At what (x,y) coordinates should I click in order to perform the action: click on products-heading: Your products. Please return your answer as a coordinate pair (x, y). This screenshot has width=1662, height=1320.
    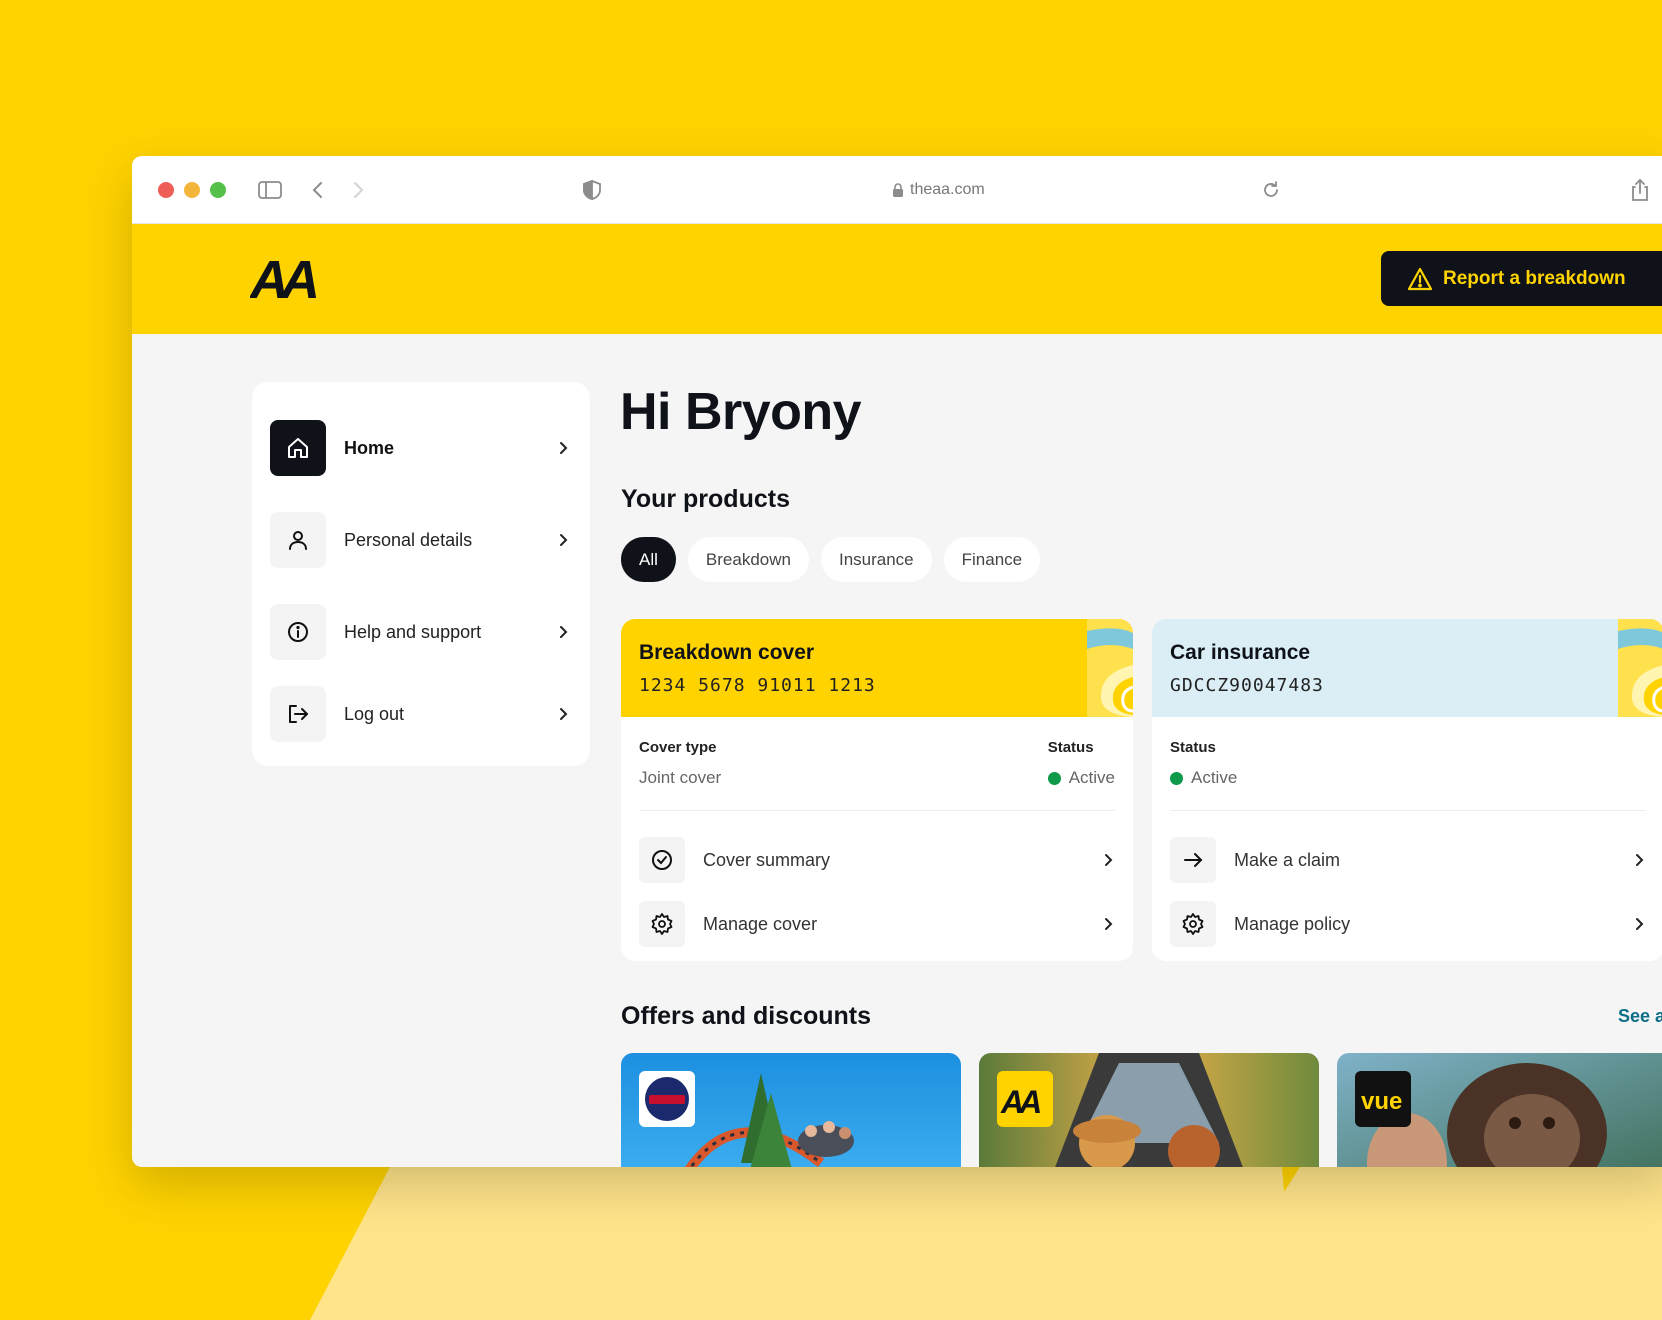
    Looking at the image, I should click on (705, 499).